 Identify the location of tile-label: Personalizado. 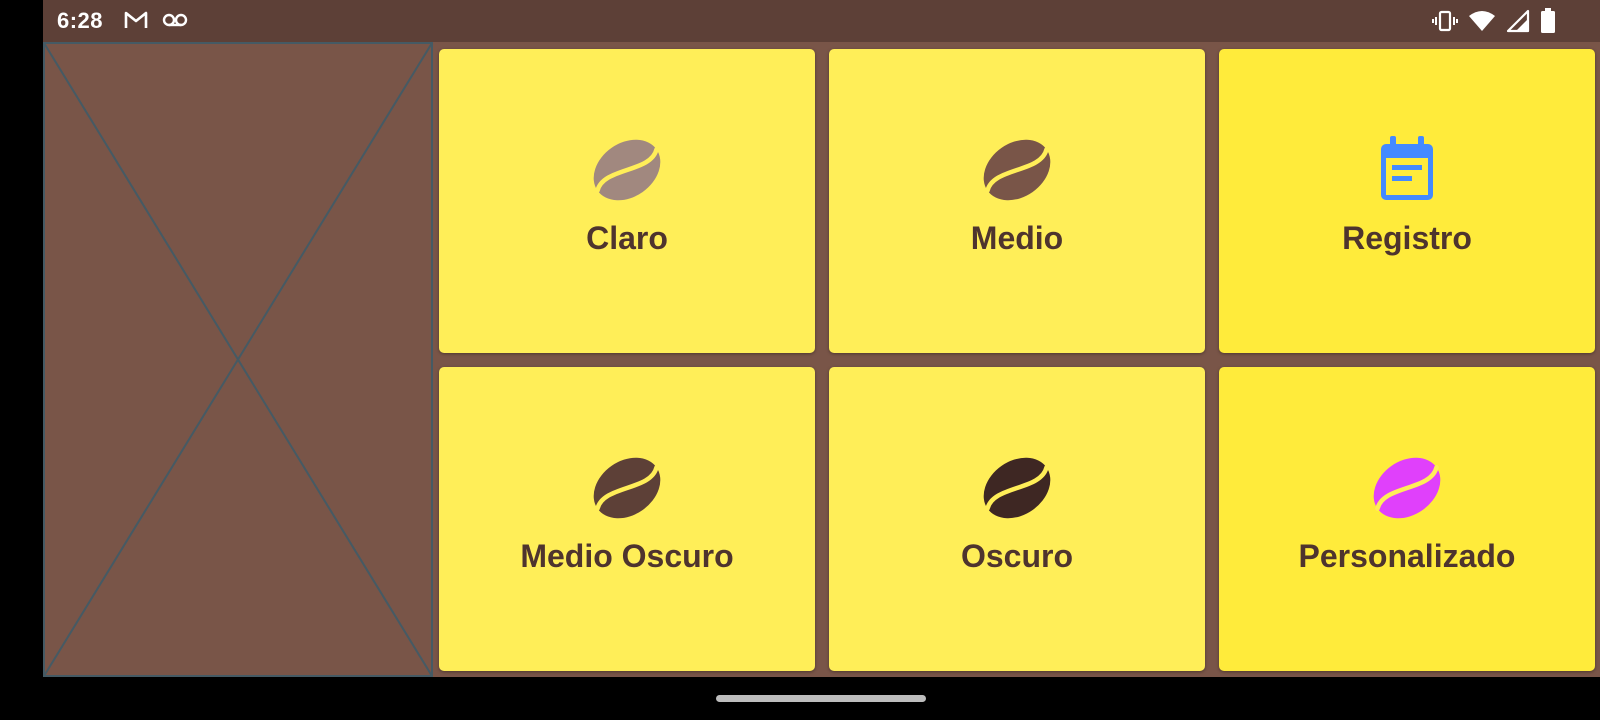
(1407, 555).